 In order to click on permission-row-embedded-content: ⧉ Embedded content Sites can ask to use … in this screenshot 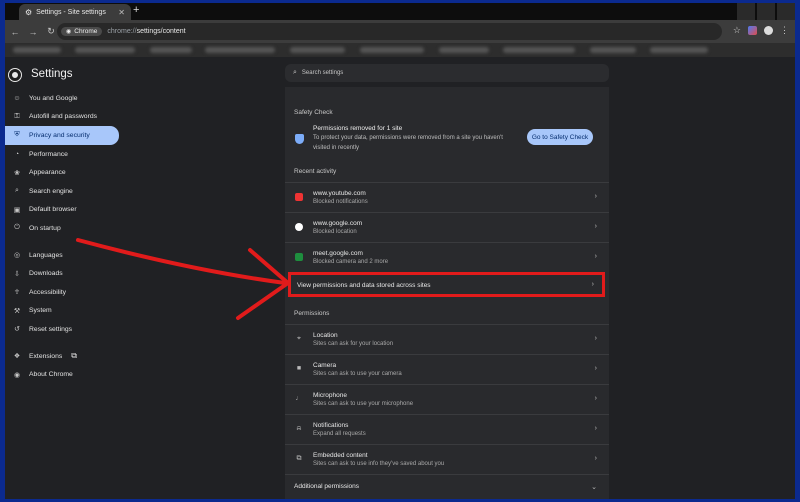, I will do `click(447, 459)`.